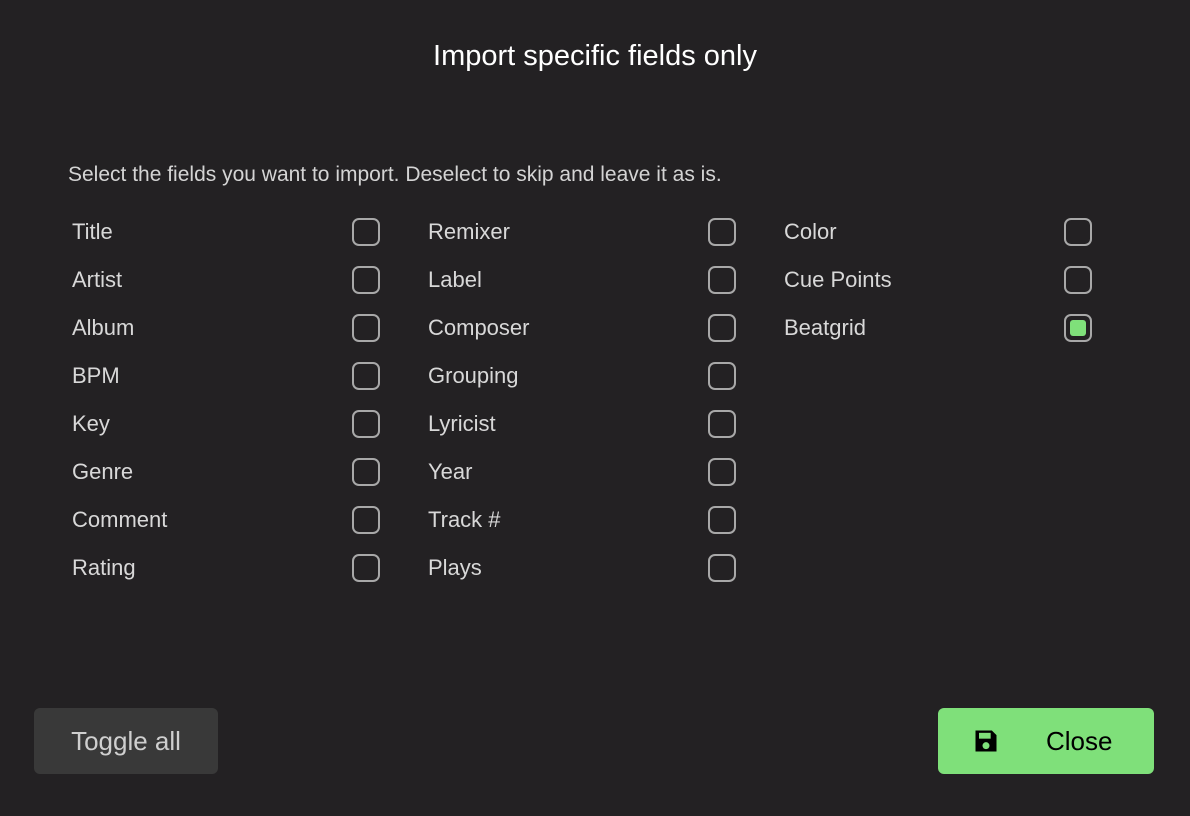 Image resolution: width=1190 pixels, height=816 pixels. What do you see at coordinates (464, 519) in the screenshot?
I see `field-label: Track #` at bounding box center [464, 519].